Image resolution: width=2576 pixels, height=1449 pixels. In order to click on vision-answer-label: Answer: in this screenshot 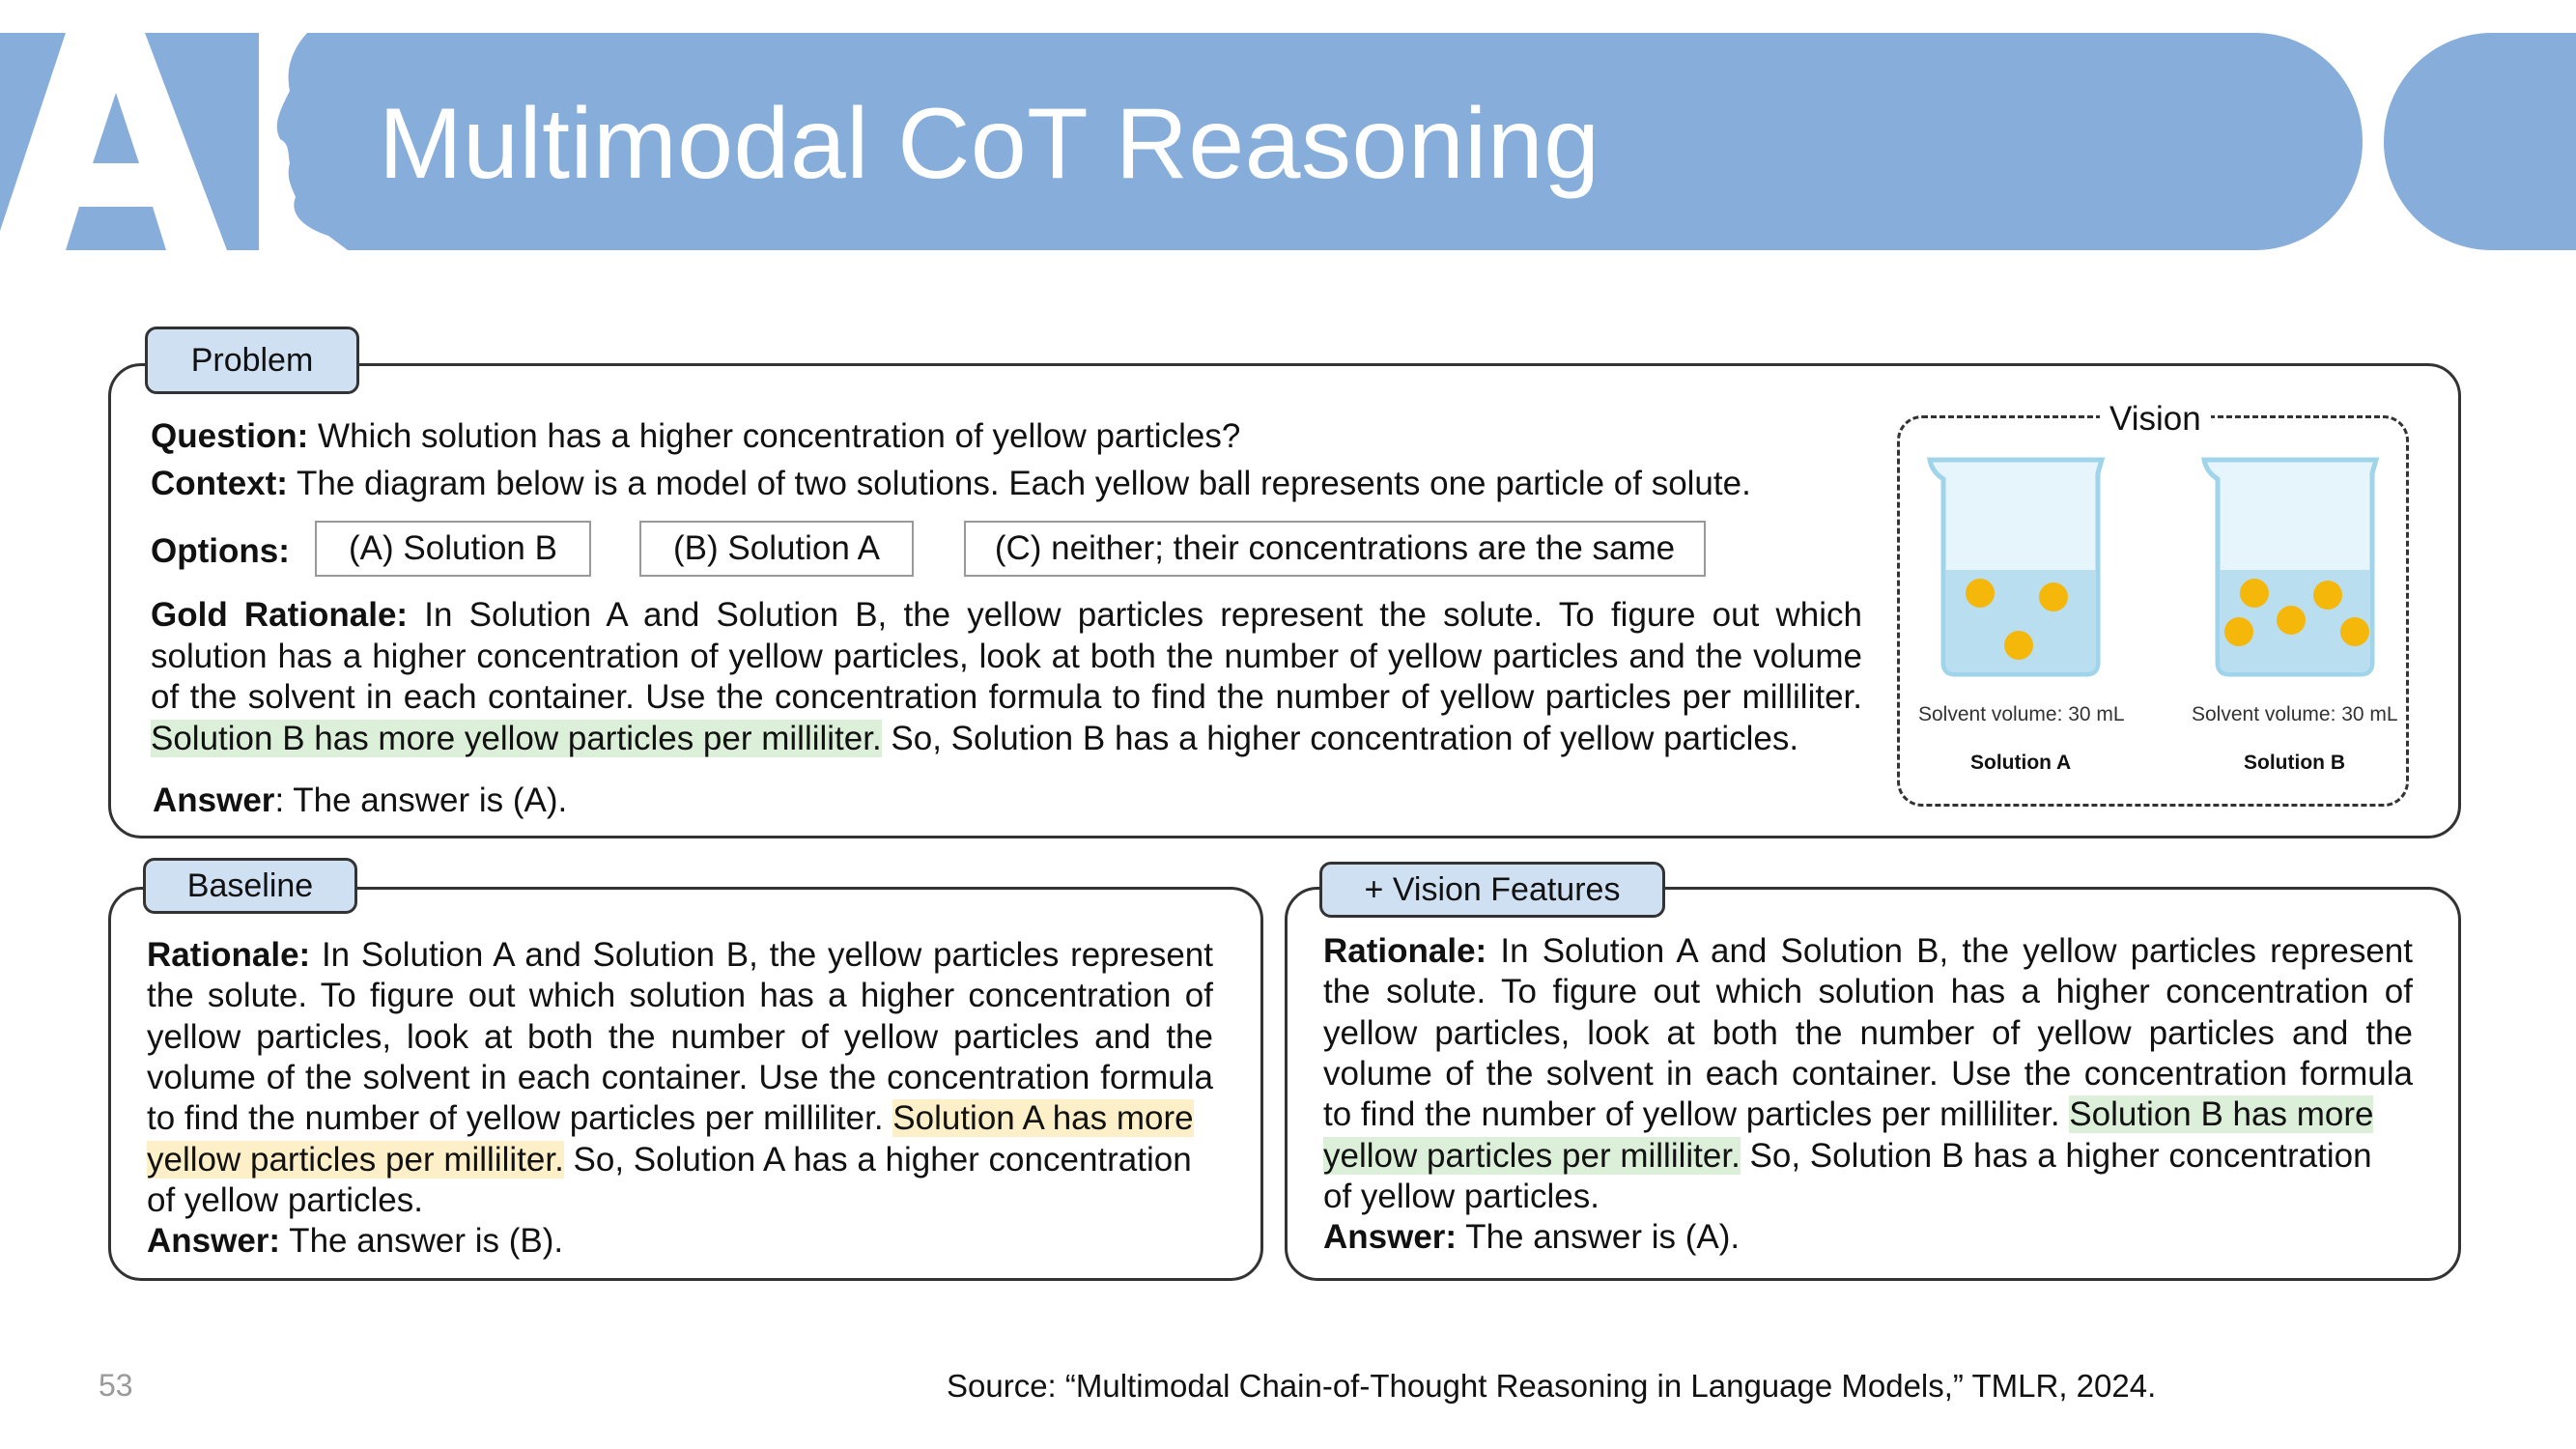, I will do `click(1390, 1237)`.